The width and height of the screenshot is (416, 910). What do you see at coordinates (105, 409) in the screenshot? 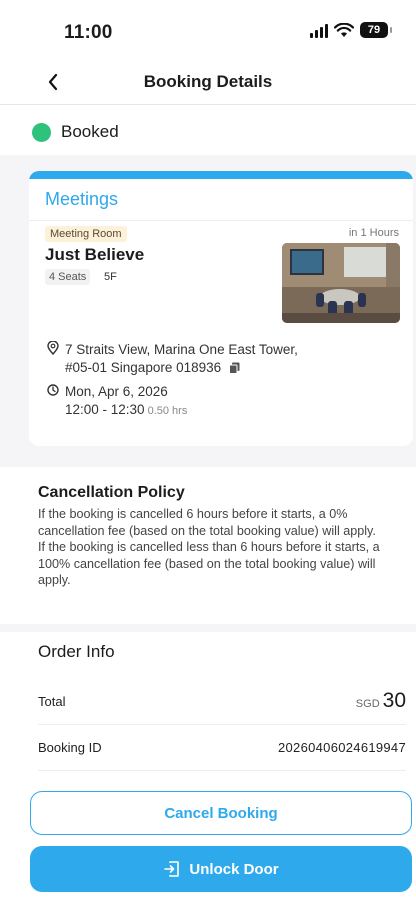
I see `booking-time-range: 12:00 - 12:30` at bounding box center [105, 409].